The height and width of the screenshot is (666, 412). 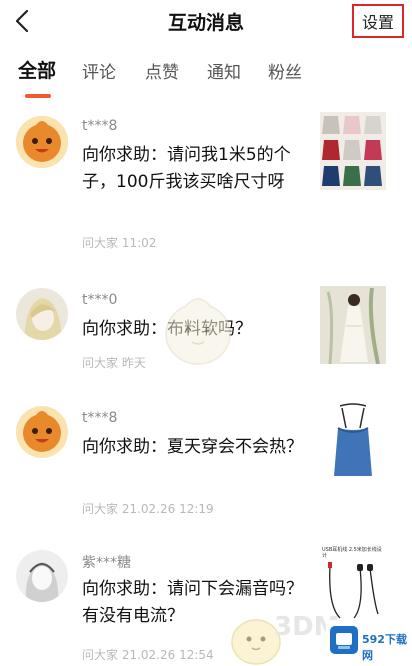 I want to click on message-text: 向你求助：夏天穿会不会热？, so click(x=192, y=447).